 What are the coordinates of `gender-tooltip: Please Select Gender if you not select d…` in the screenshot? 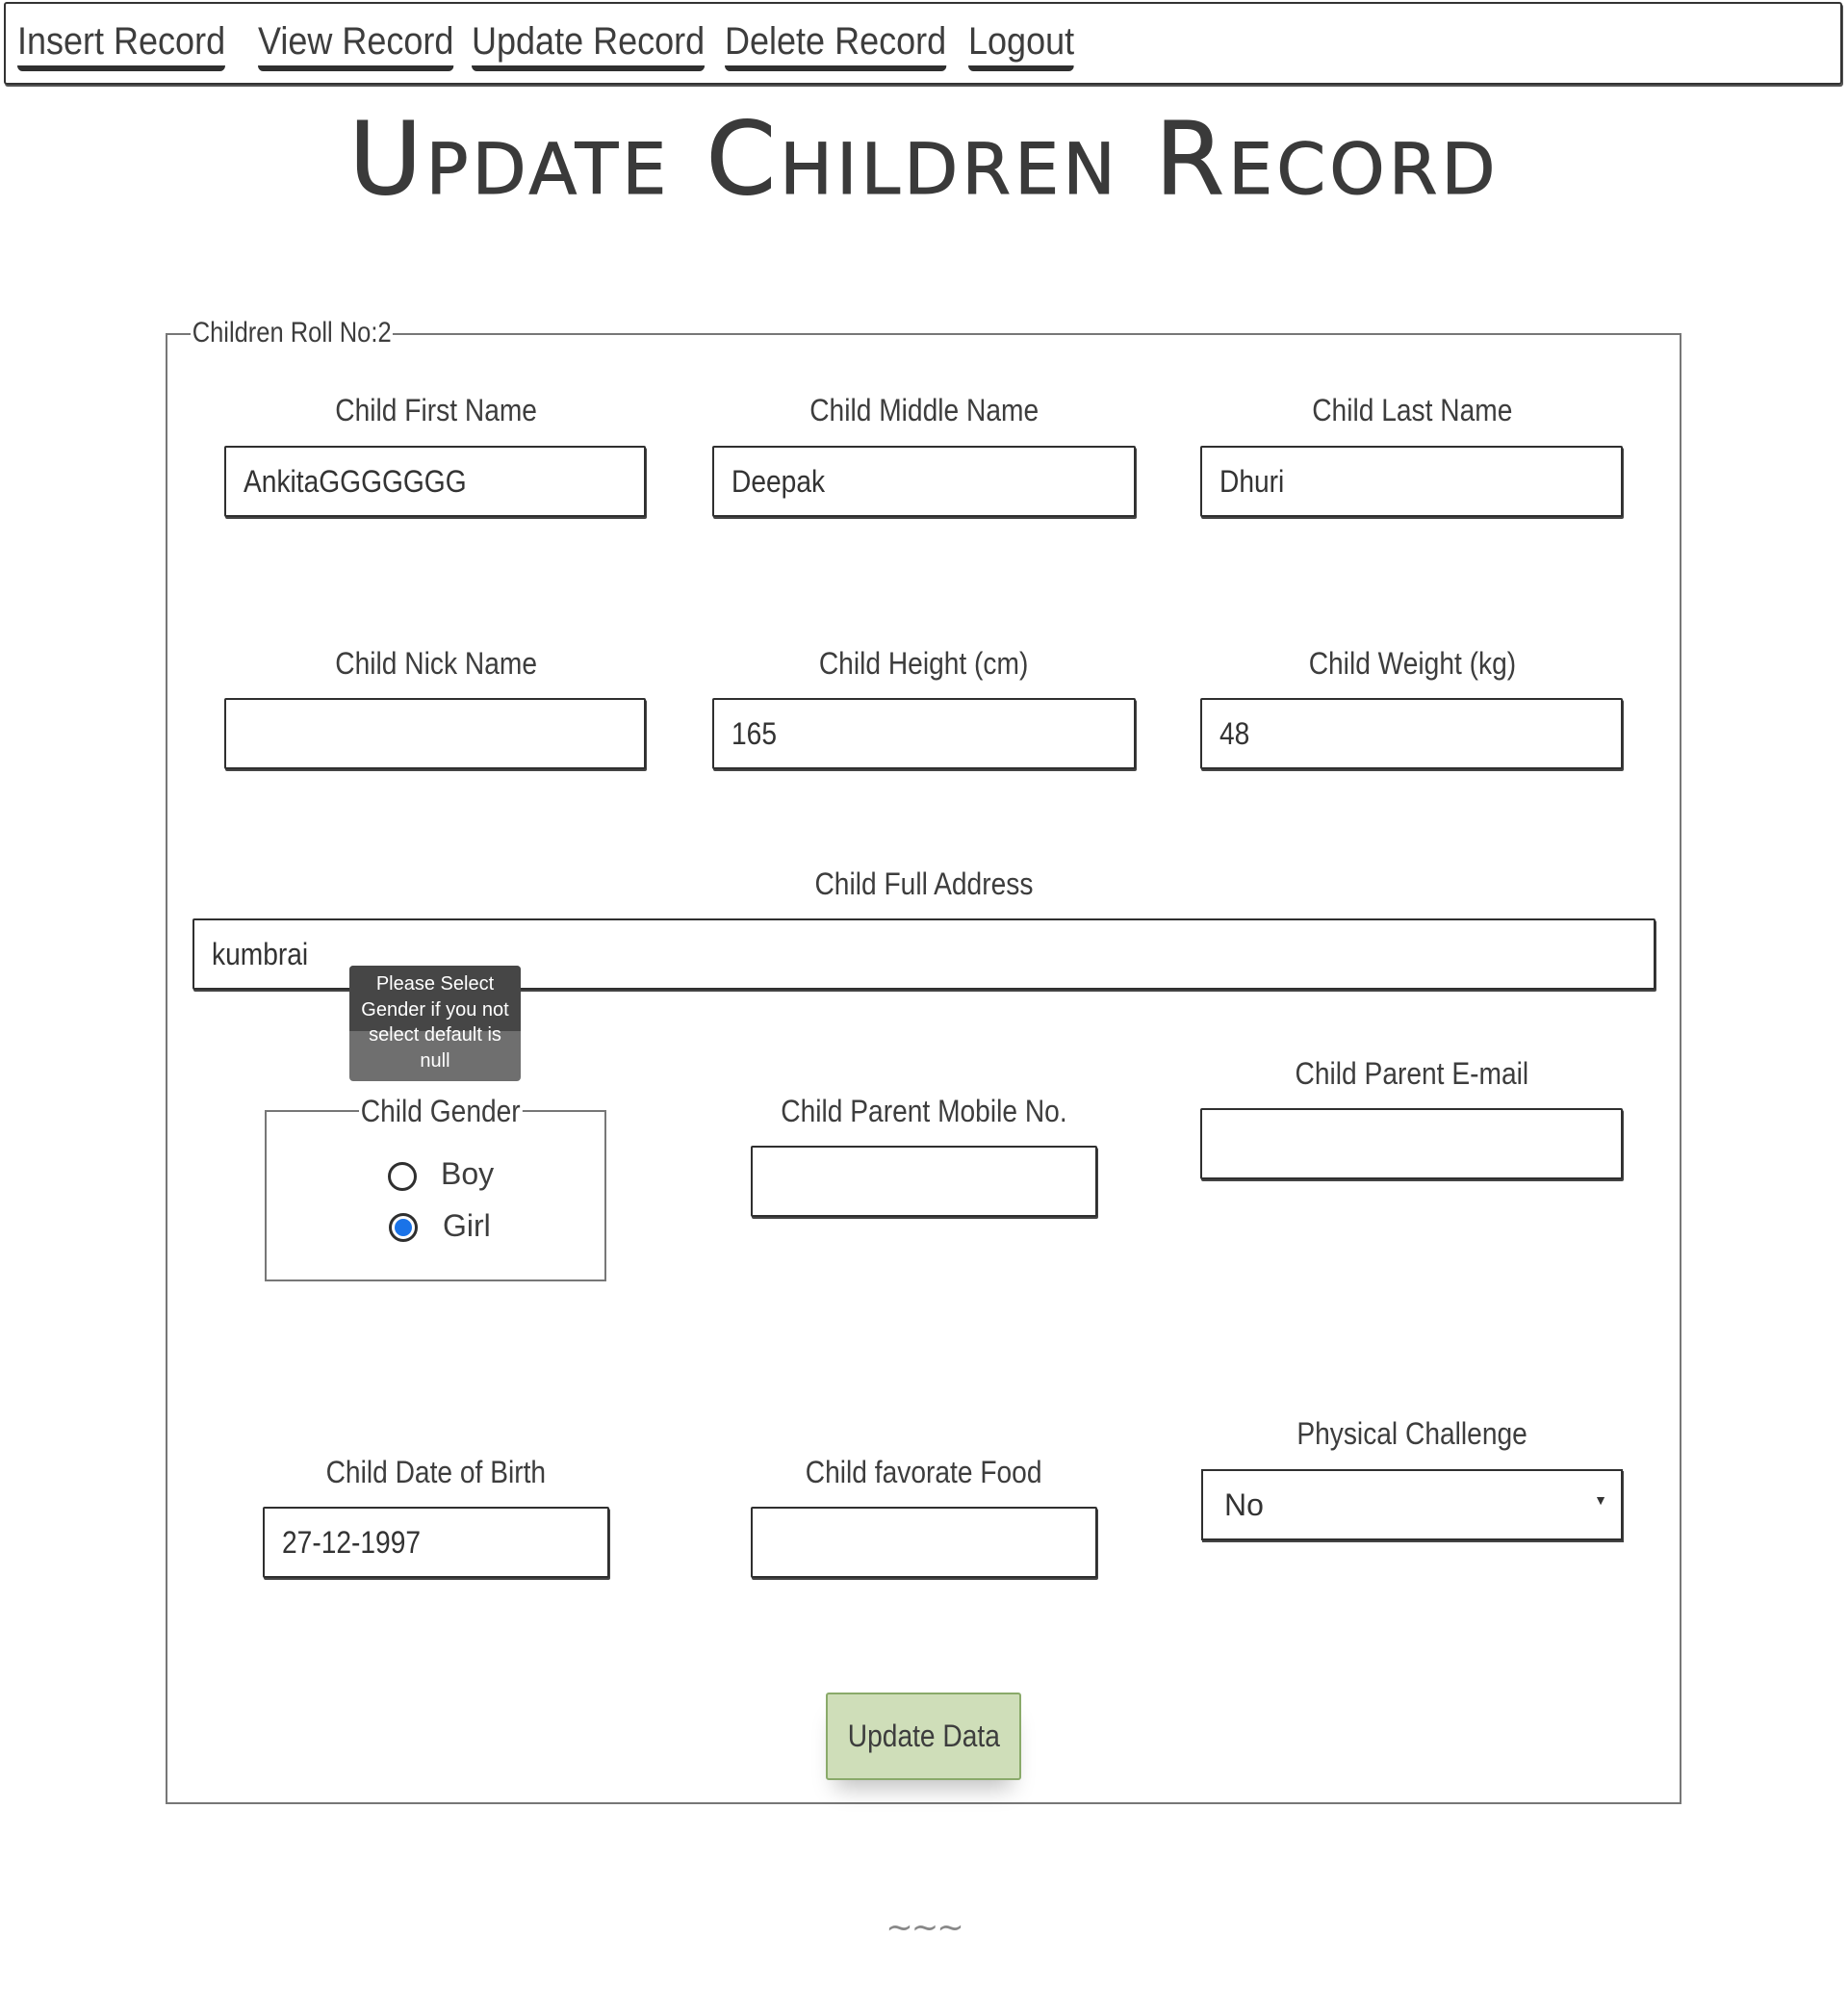 It's located at (435, 1024).